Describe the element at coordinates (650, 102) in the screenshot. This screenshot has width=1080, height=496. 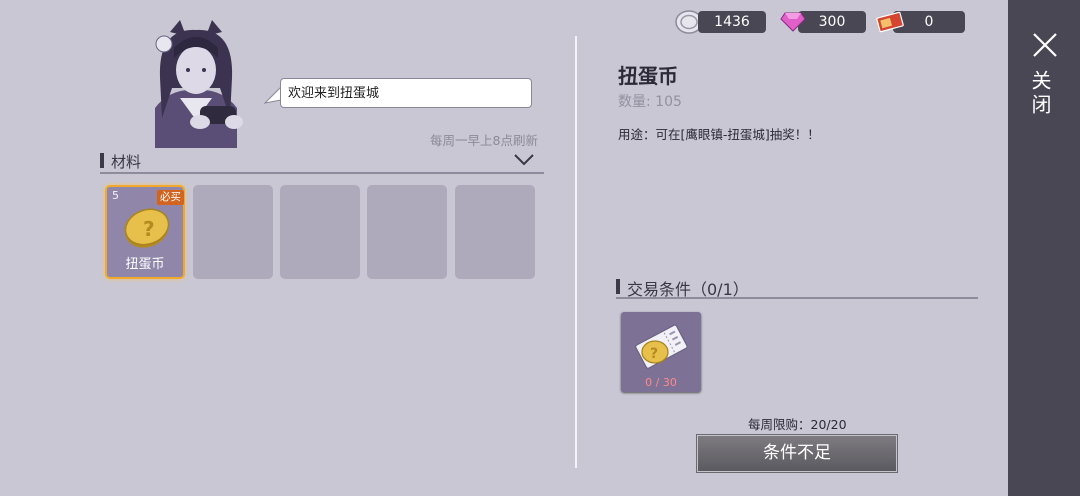
I see `item-quantity: 数量: 105` at that location.